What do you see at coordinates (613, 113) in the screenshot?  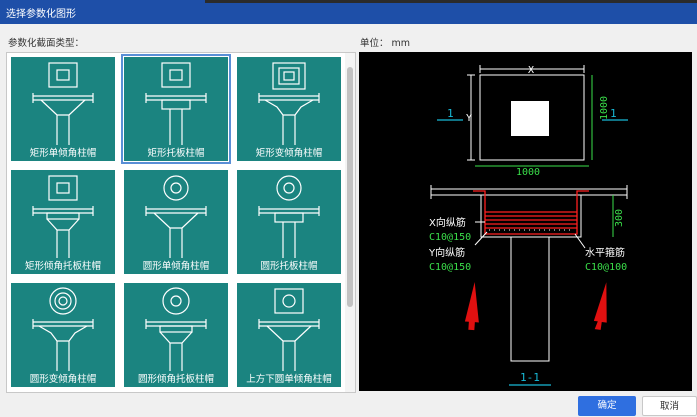 I see `section-mark-right: 1` at bounding box center [613, 113].